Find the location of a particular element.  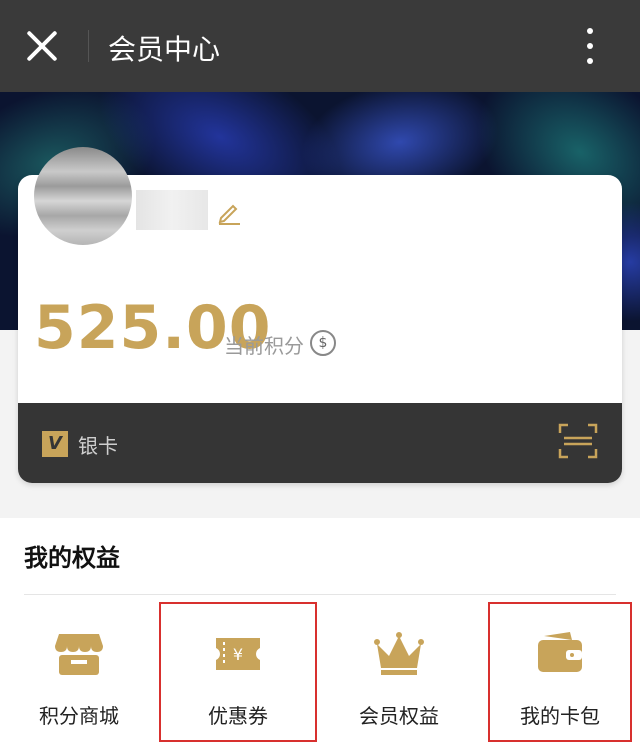

scan-icon is located at coordinates (578, 441).